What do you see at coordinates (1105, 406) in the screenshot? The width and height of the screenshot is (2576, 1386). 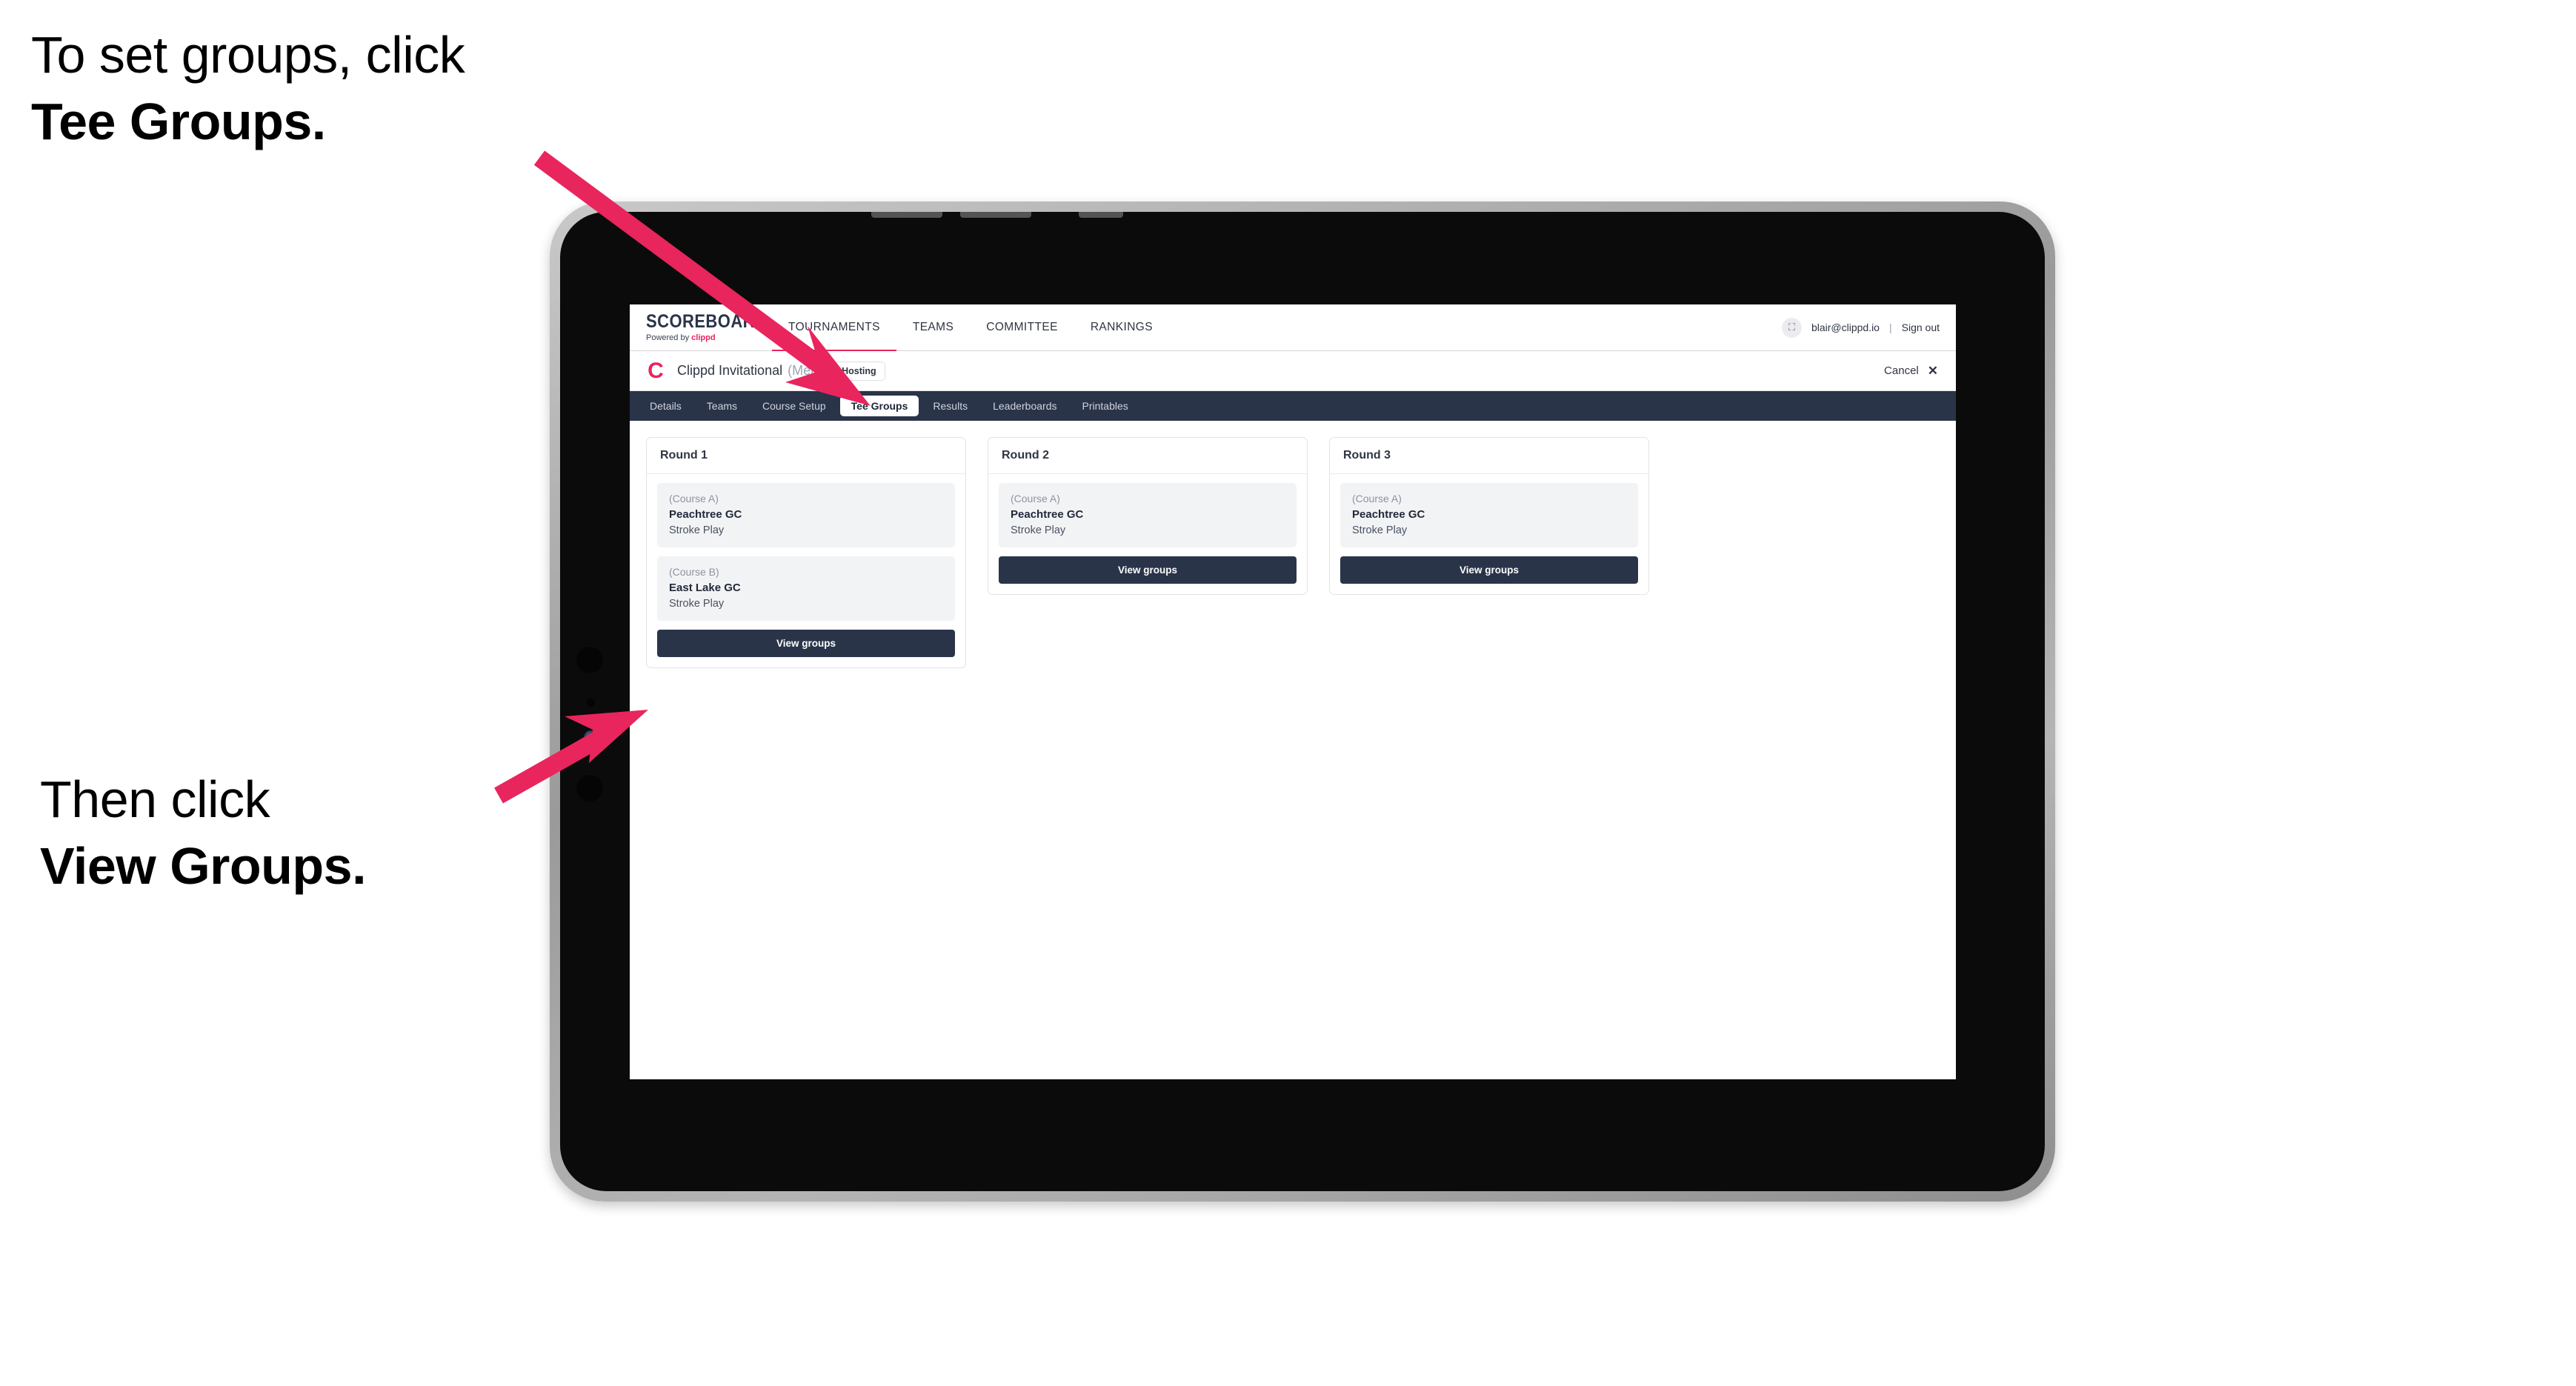 I see `tab-printables: Printables` at bounding box center [1105, 406].